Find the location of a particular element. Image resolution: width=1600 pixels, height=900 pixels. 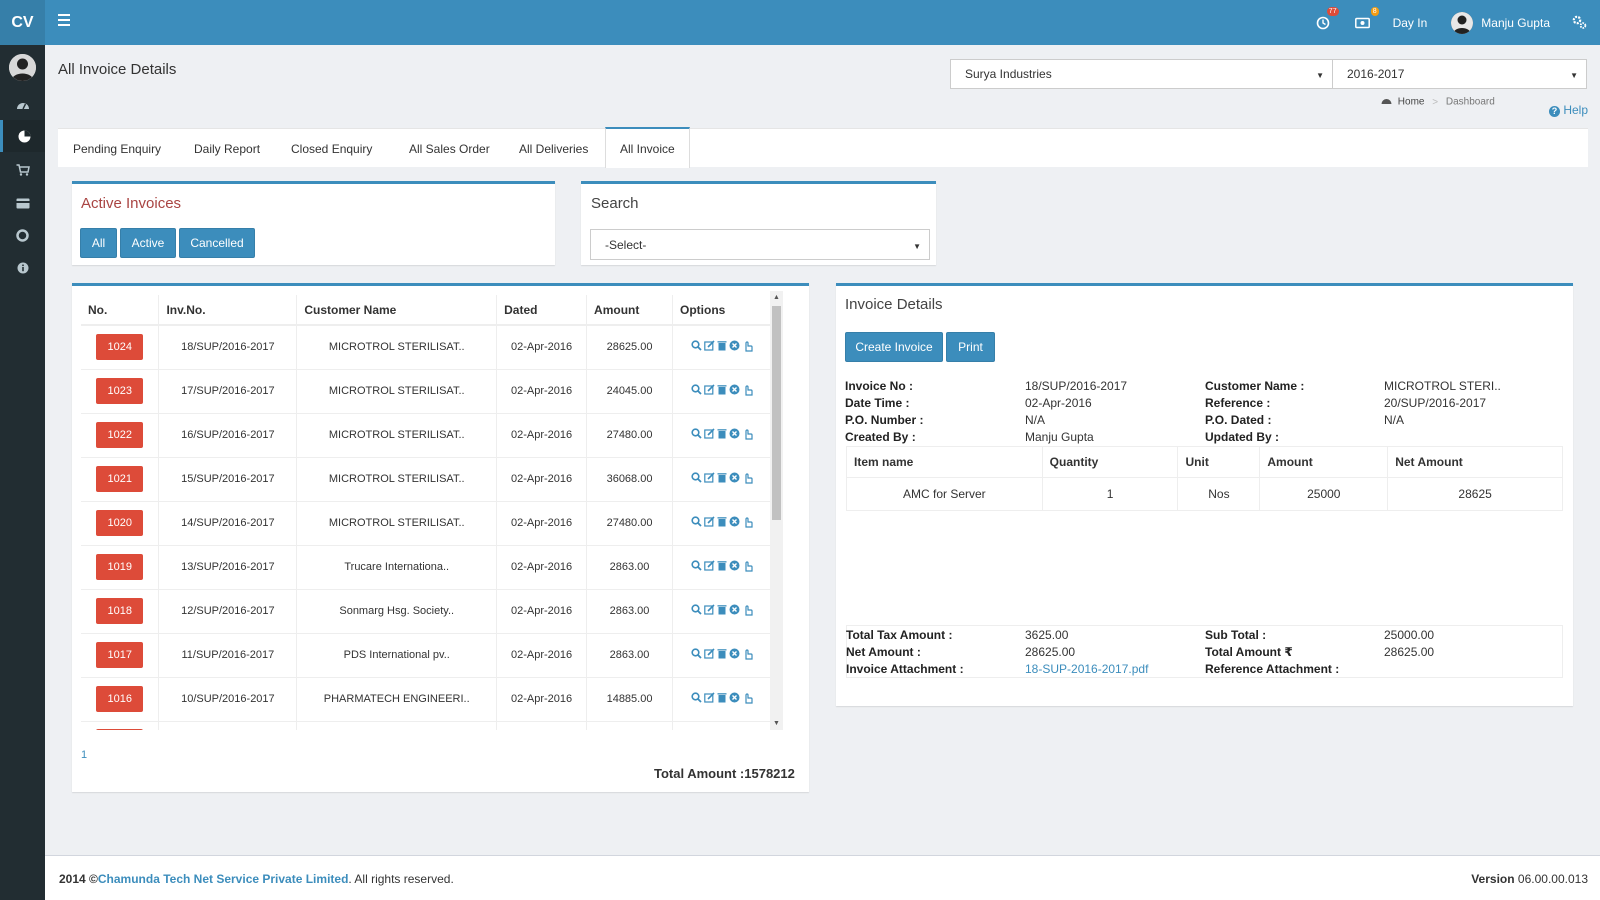

invoice-number-button: 1017 is located at coordinates (120, 655).